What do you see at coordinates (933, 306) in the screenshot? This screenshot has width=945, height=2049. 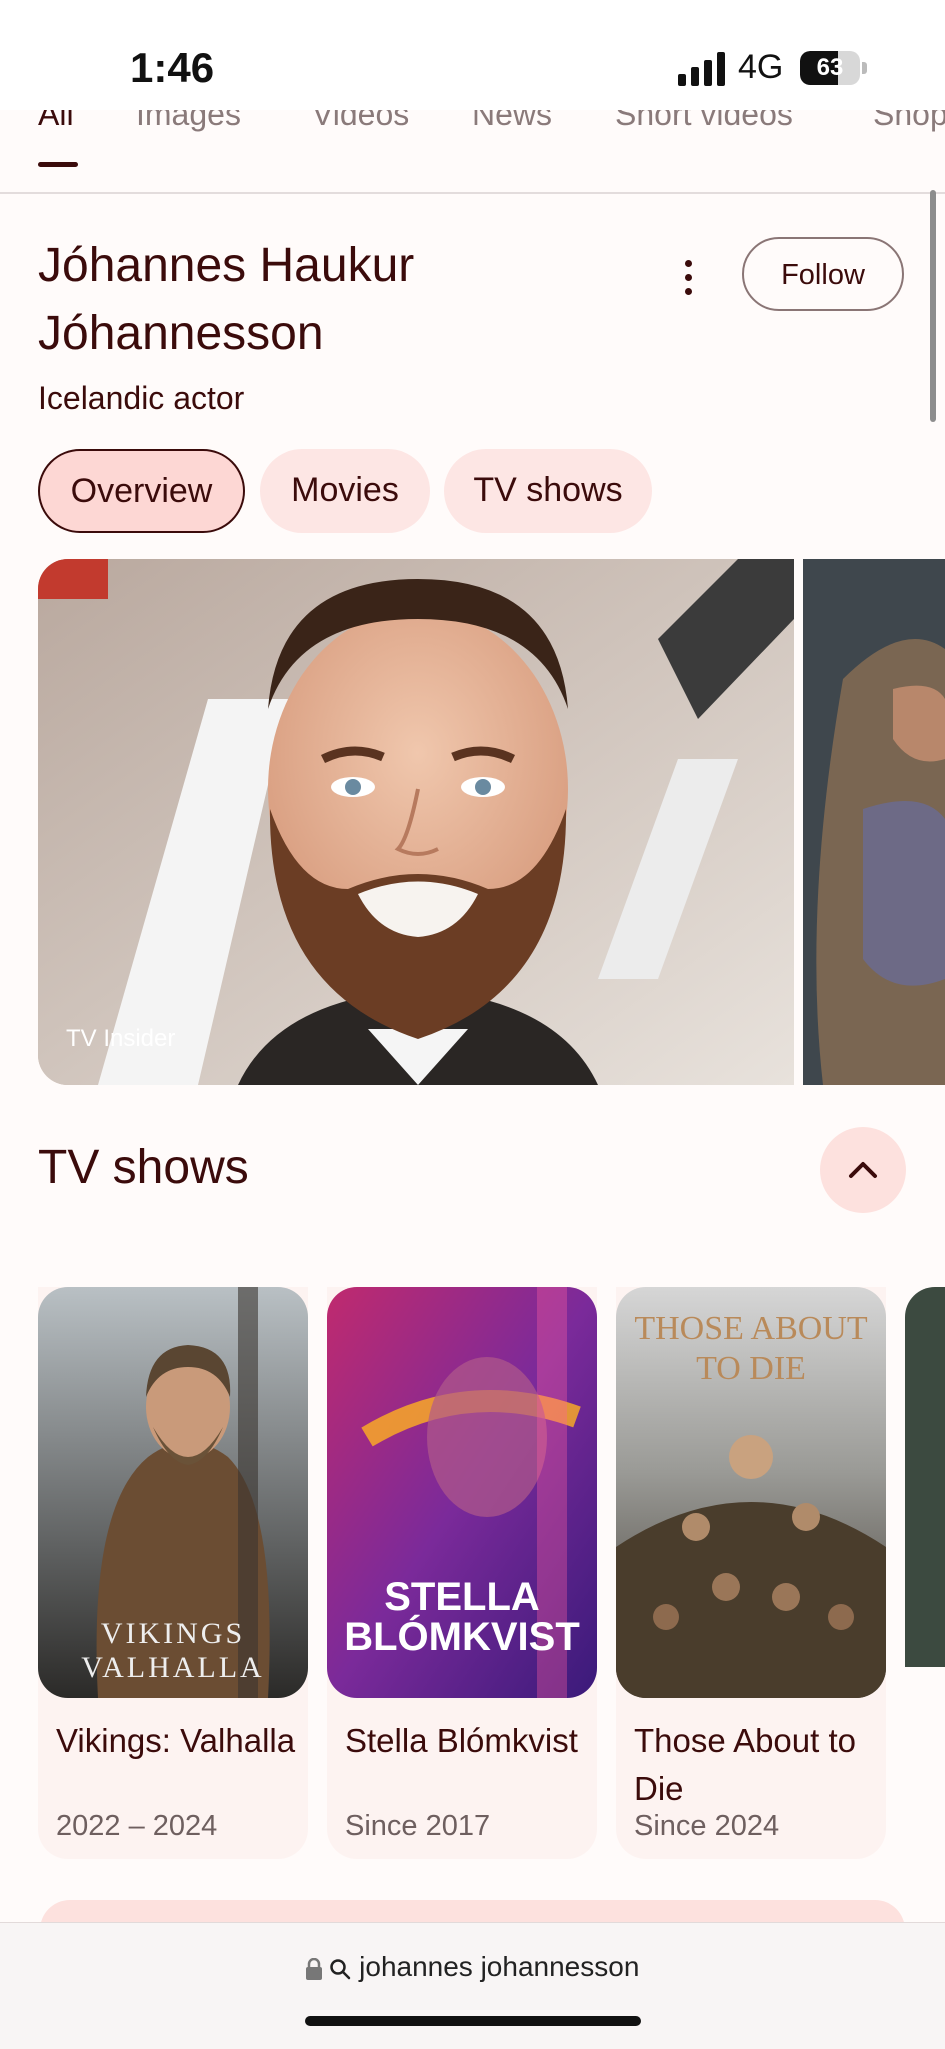 I see `scrollbar` at bounding box center [933, 306].